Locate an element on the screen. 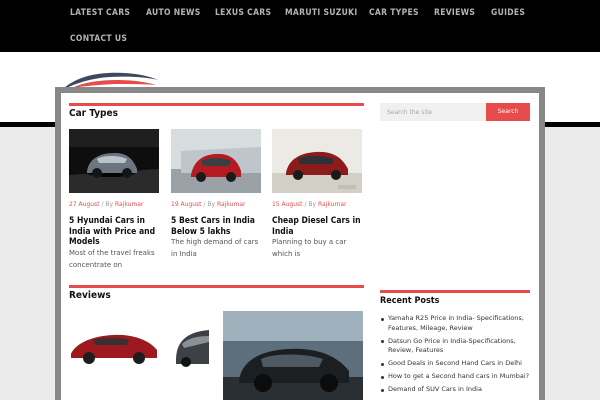 This screenshot has width=600, height=400. post-meta: 19 August / By Rajkumar is located at coordinates (208, 204).